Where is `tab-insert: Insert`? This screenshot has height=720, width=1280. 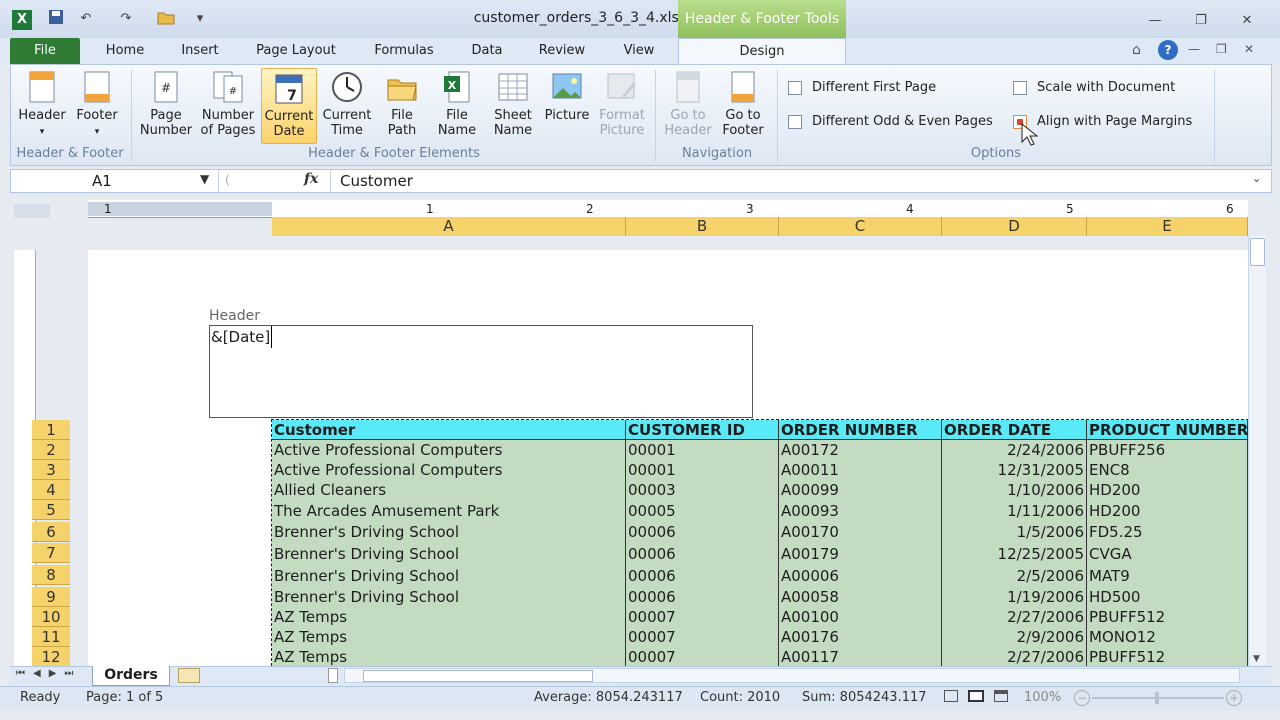
tab-insert: Insert is located at coordinates (200, 51).